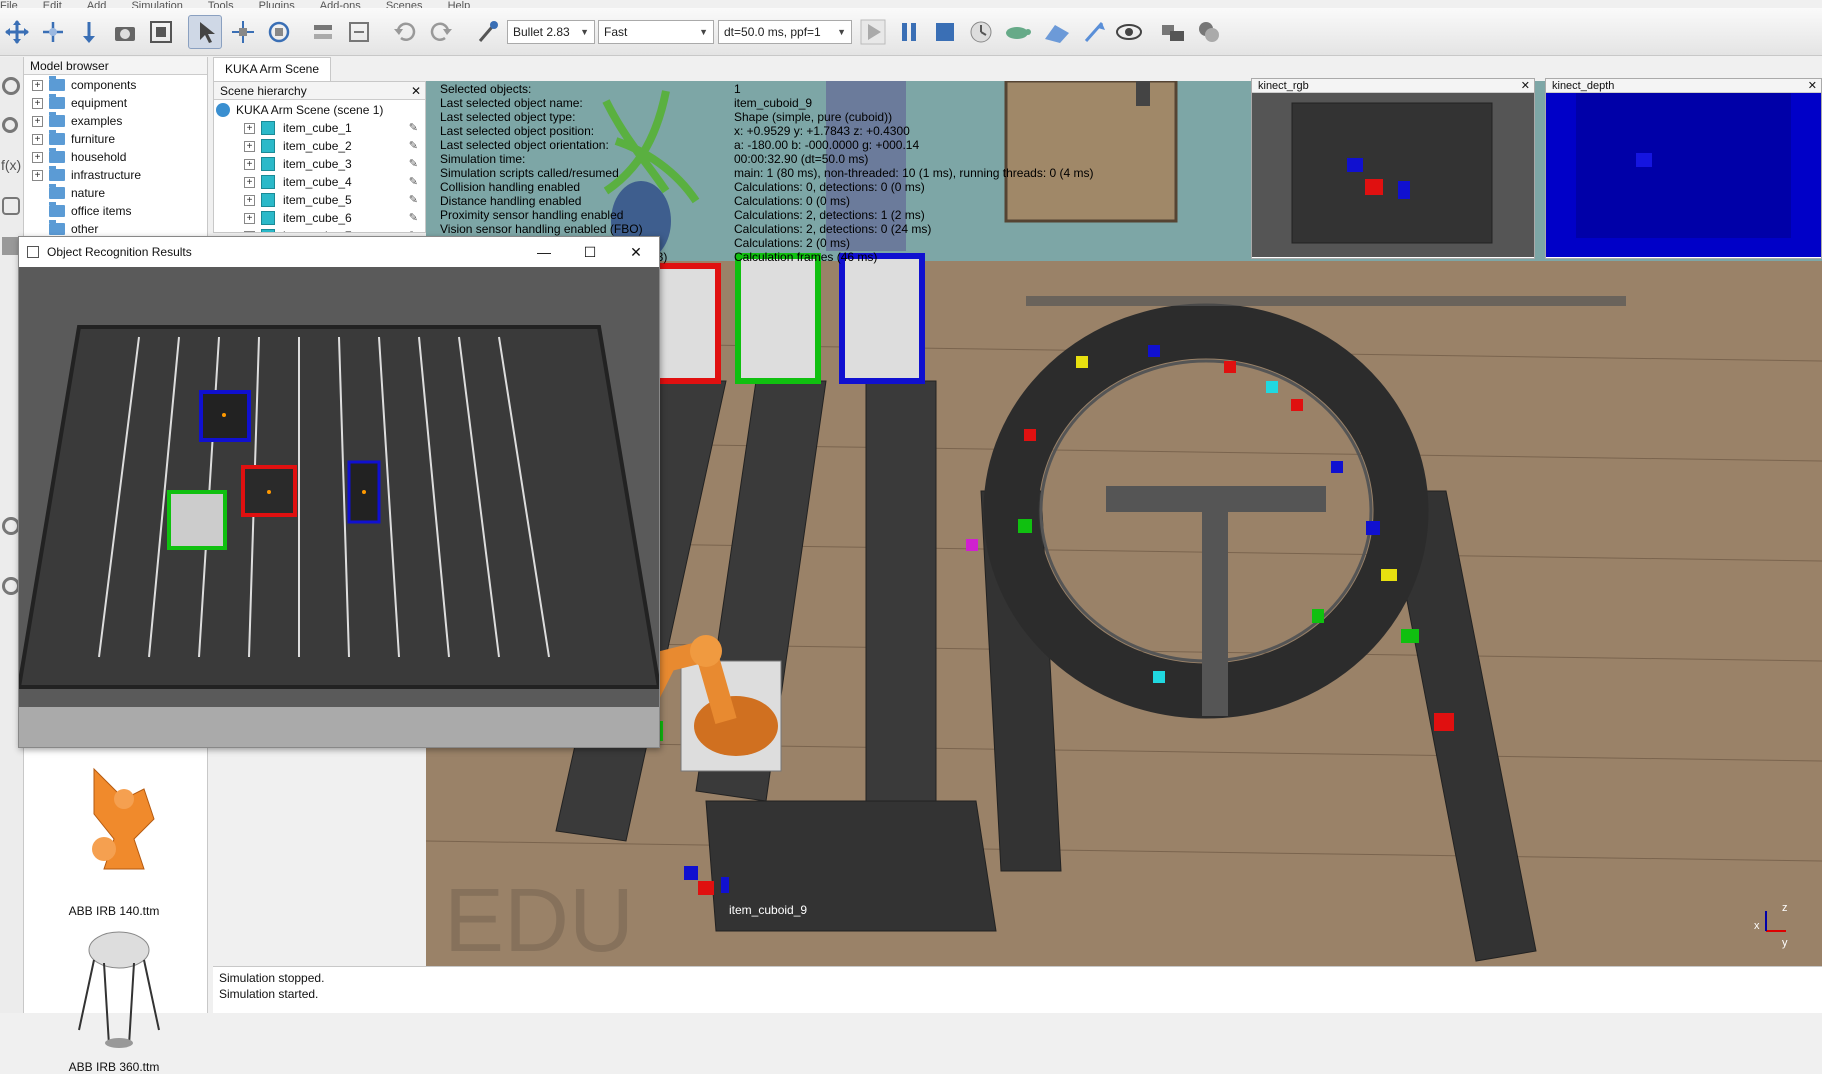  I want to click on info-value: Calculations: 2 (0 ms), so click(792, 243).